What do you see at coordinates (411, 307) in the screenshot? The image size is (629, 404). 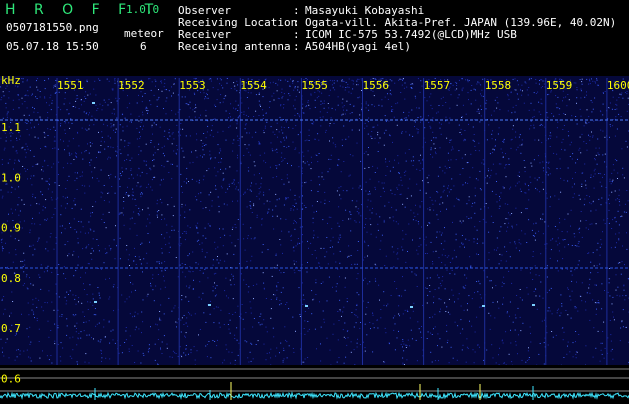 I see `meteor-echo` at bounding box center [411, 307].